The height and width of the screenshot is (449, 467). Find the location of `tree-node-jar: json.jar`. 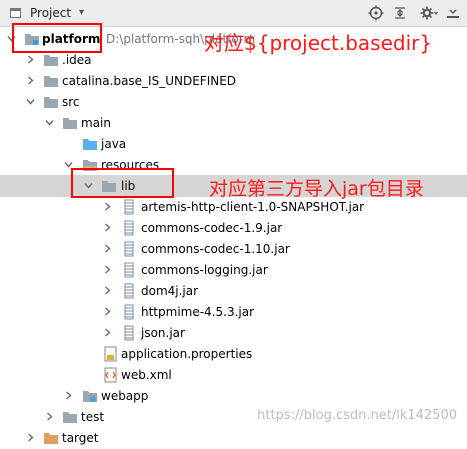

tree-node-jar: json.jar is located at coordinates (233, 333).